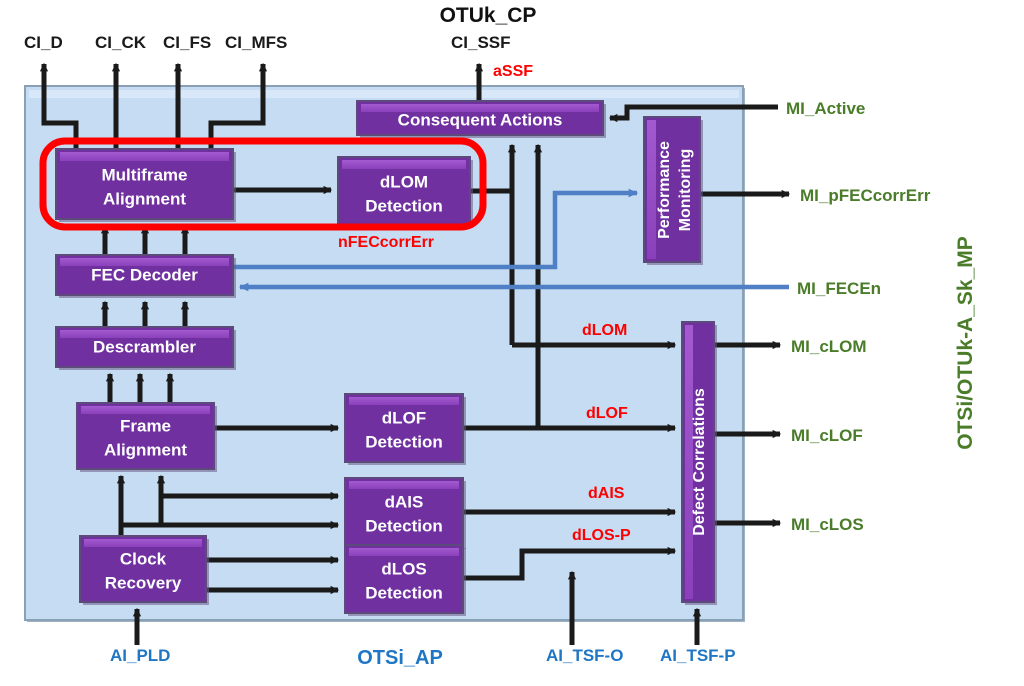 The width and height of the screenshot is (1024, 686). Describe the element at coordinates (829, 346) in the screenshot. I see `label-mi-clom: MI_cLOM` at that location.